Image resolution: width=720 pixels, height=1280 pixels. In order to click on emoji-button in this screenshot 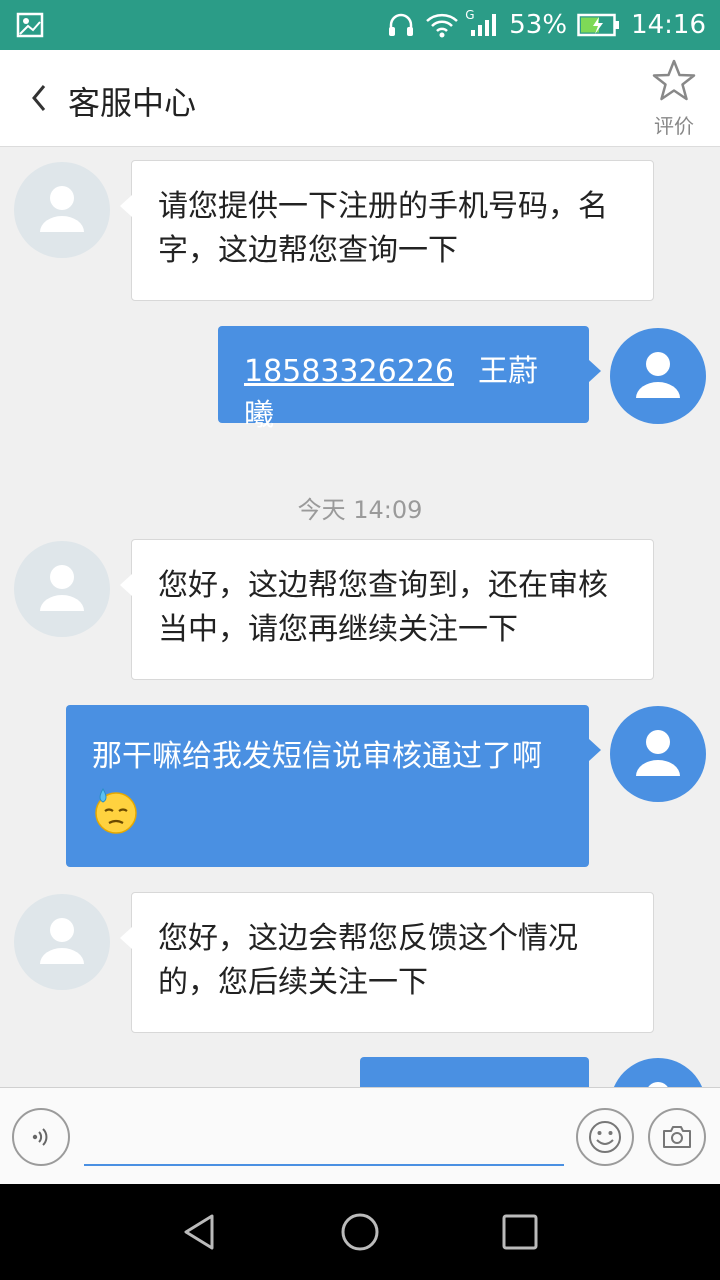, I will do `click(605, 1137)`.